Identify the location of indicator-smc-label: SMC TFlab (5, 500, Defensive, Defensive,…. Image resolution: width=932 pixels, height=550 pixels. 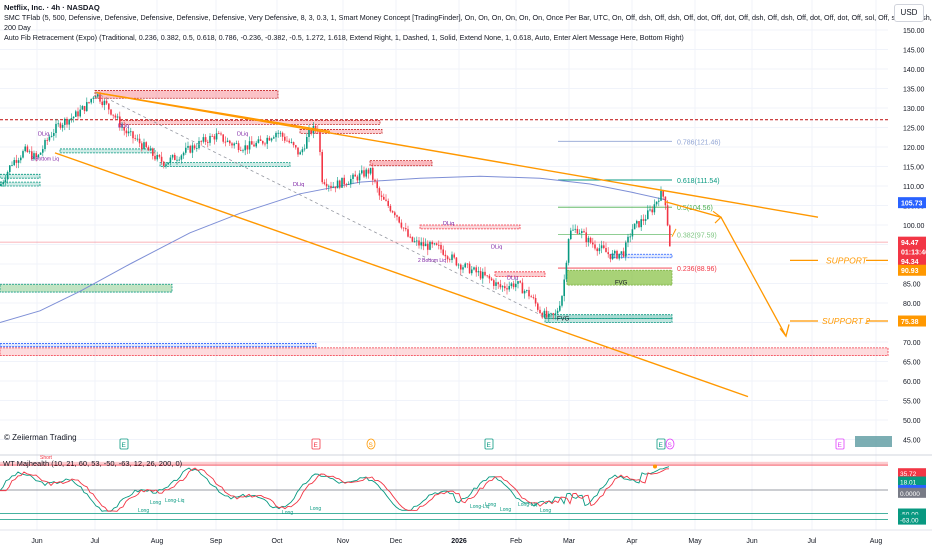
(468, 17).